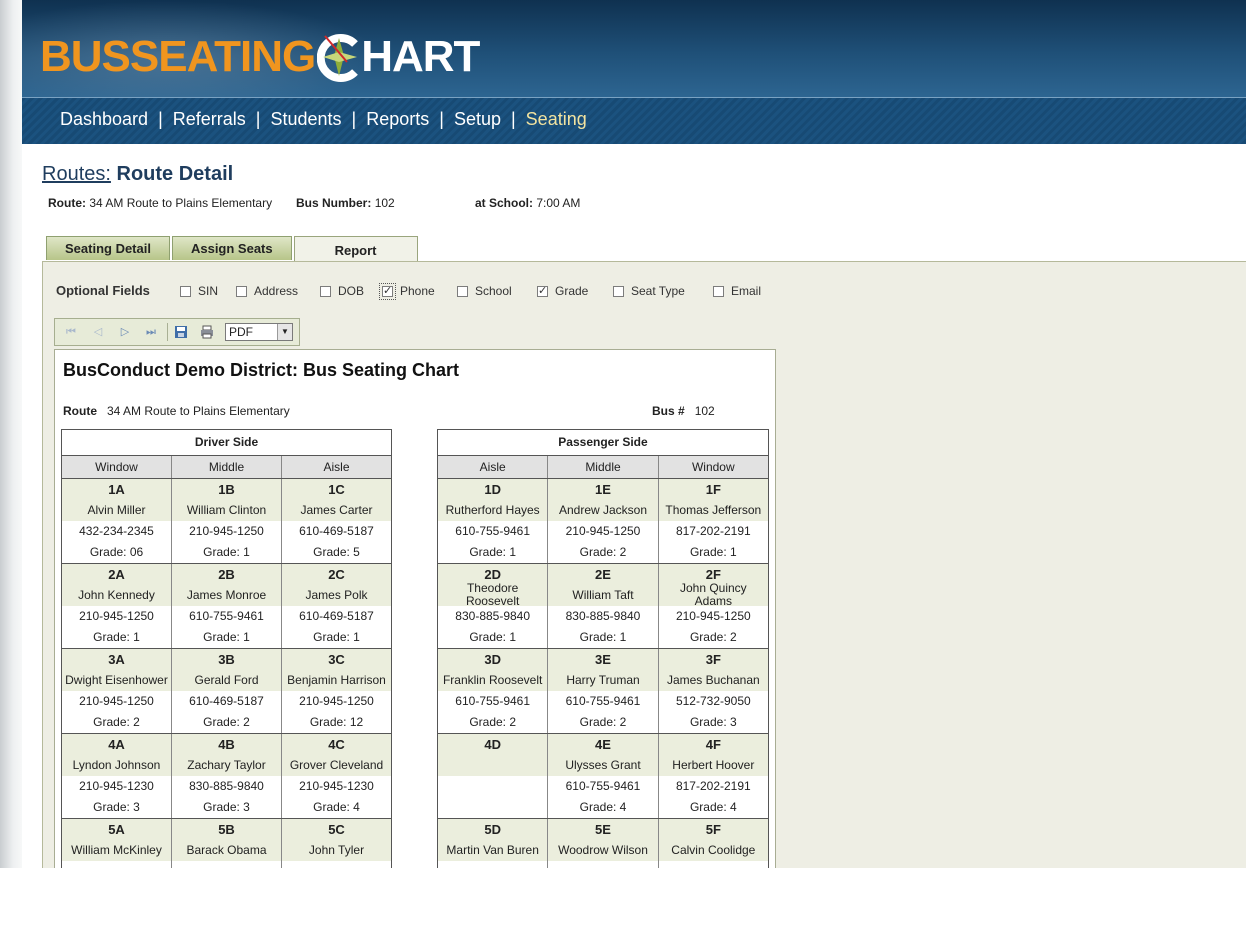 The height and width of the screenshot is (941, 1246). Describe the element at coordinates (462, 291) in the screenshot. I see `school-checkbox` at that location.